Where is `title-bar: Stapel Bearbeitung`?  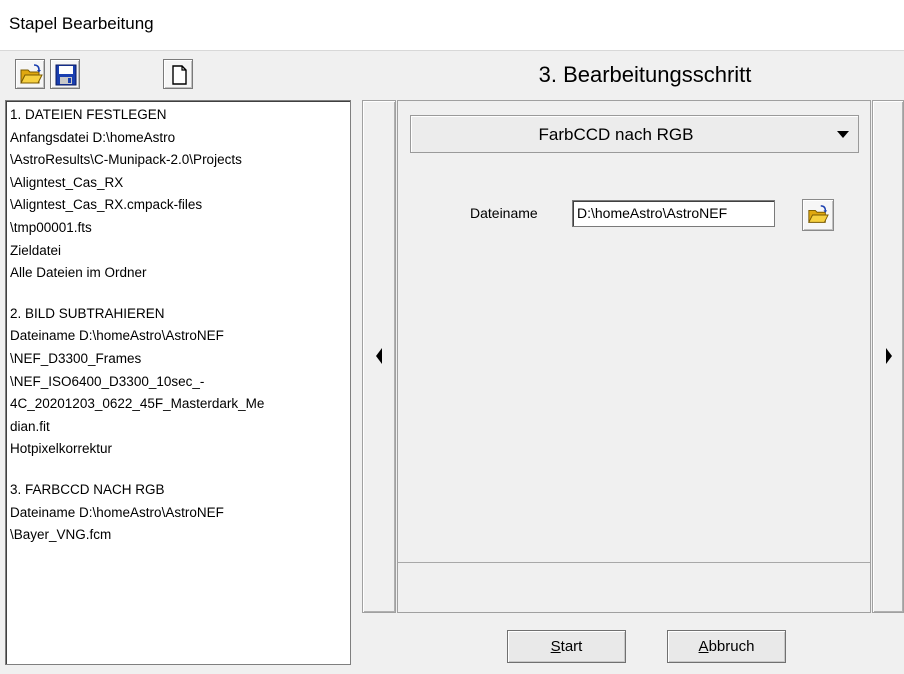
title-bar: Stapel Bearbeitung is located at coordinates (452, 25).